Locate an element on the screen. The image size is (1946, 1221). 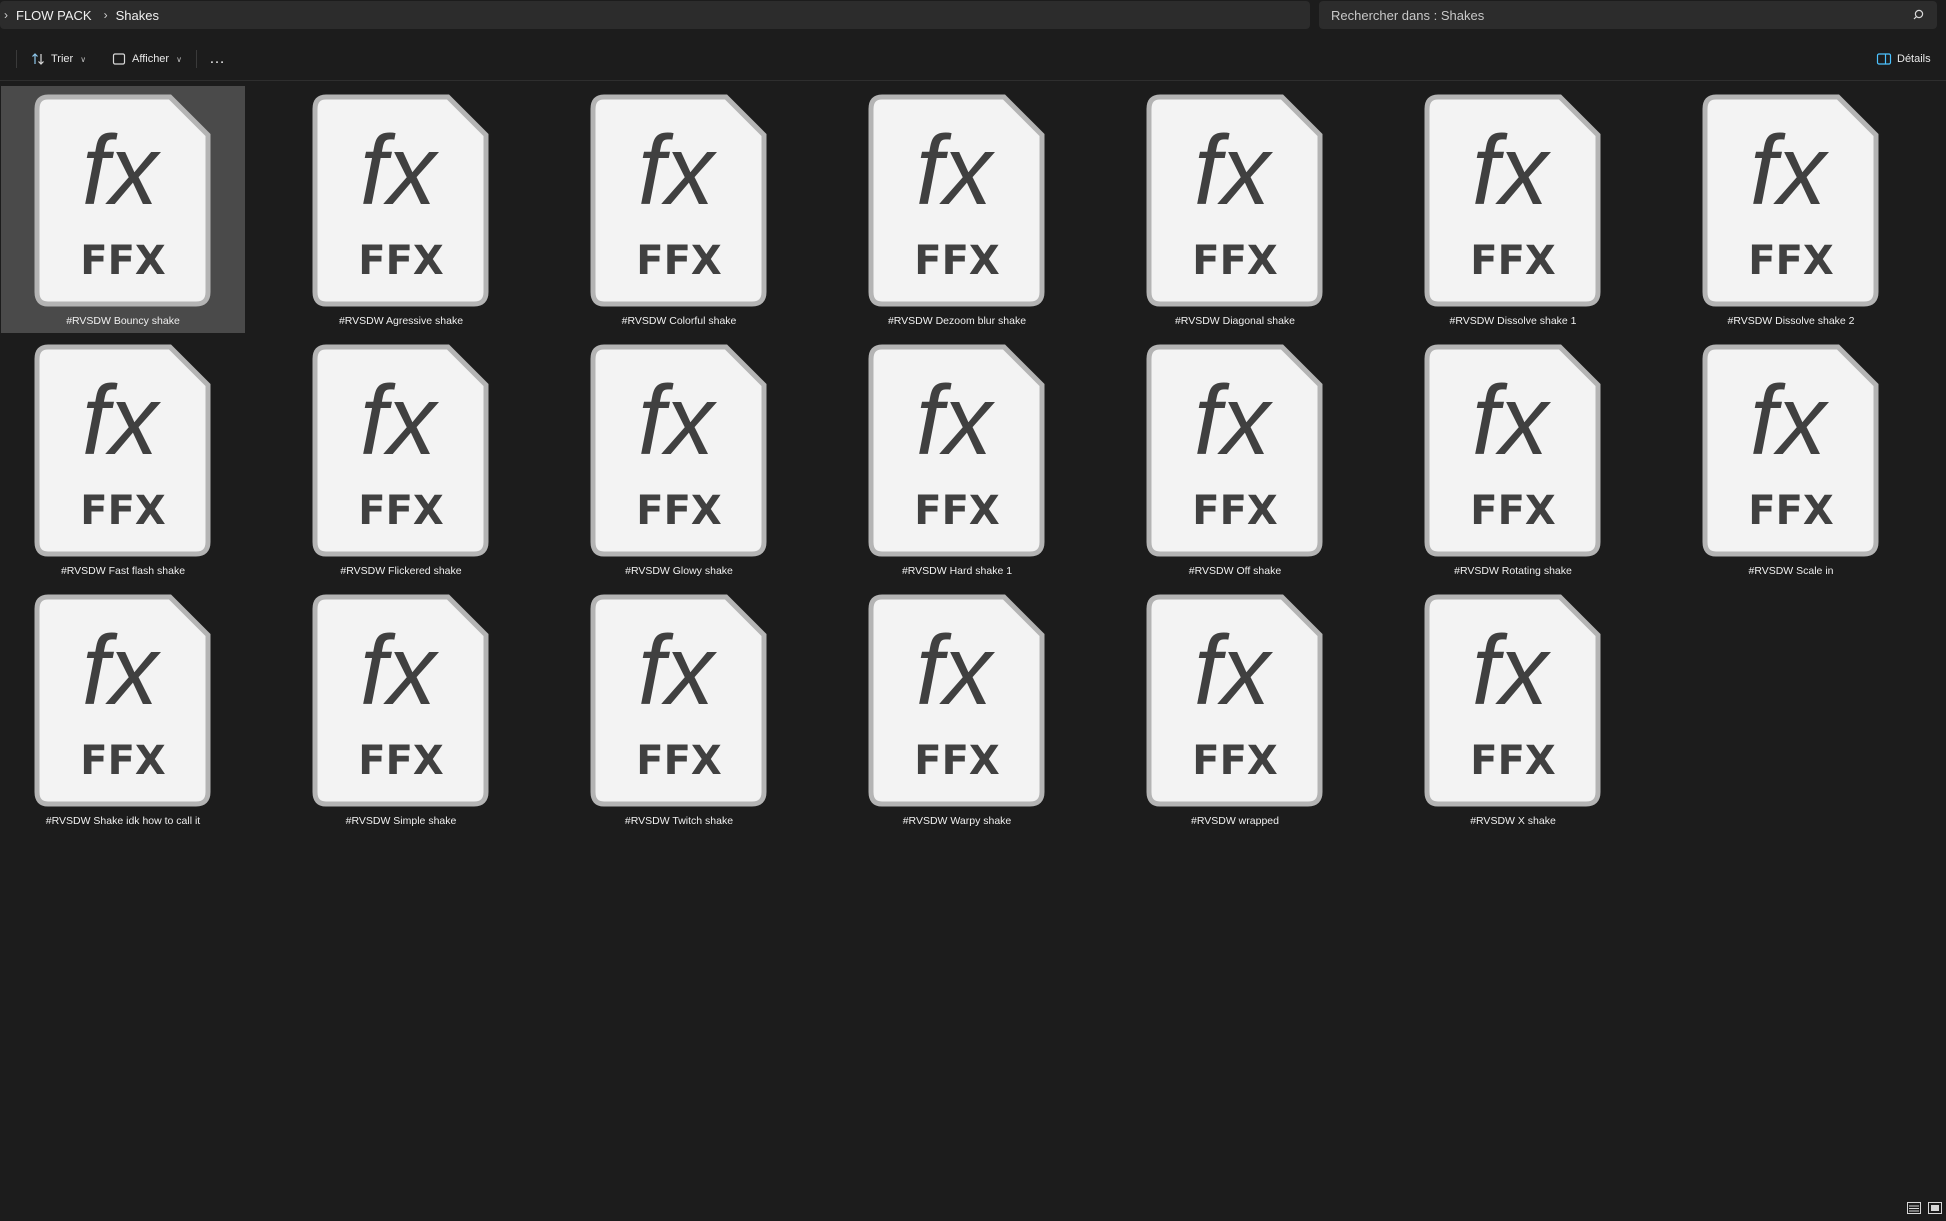
file-item: fx FFX #RVSDW Bouncy shake is located at coordinates (123, 209).